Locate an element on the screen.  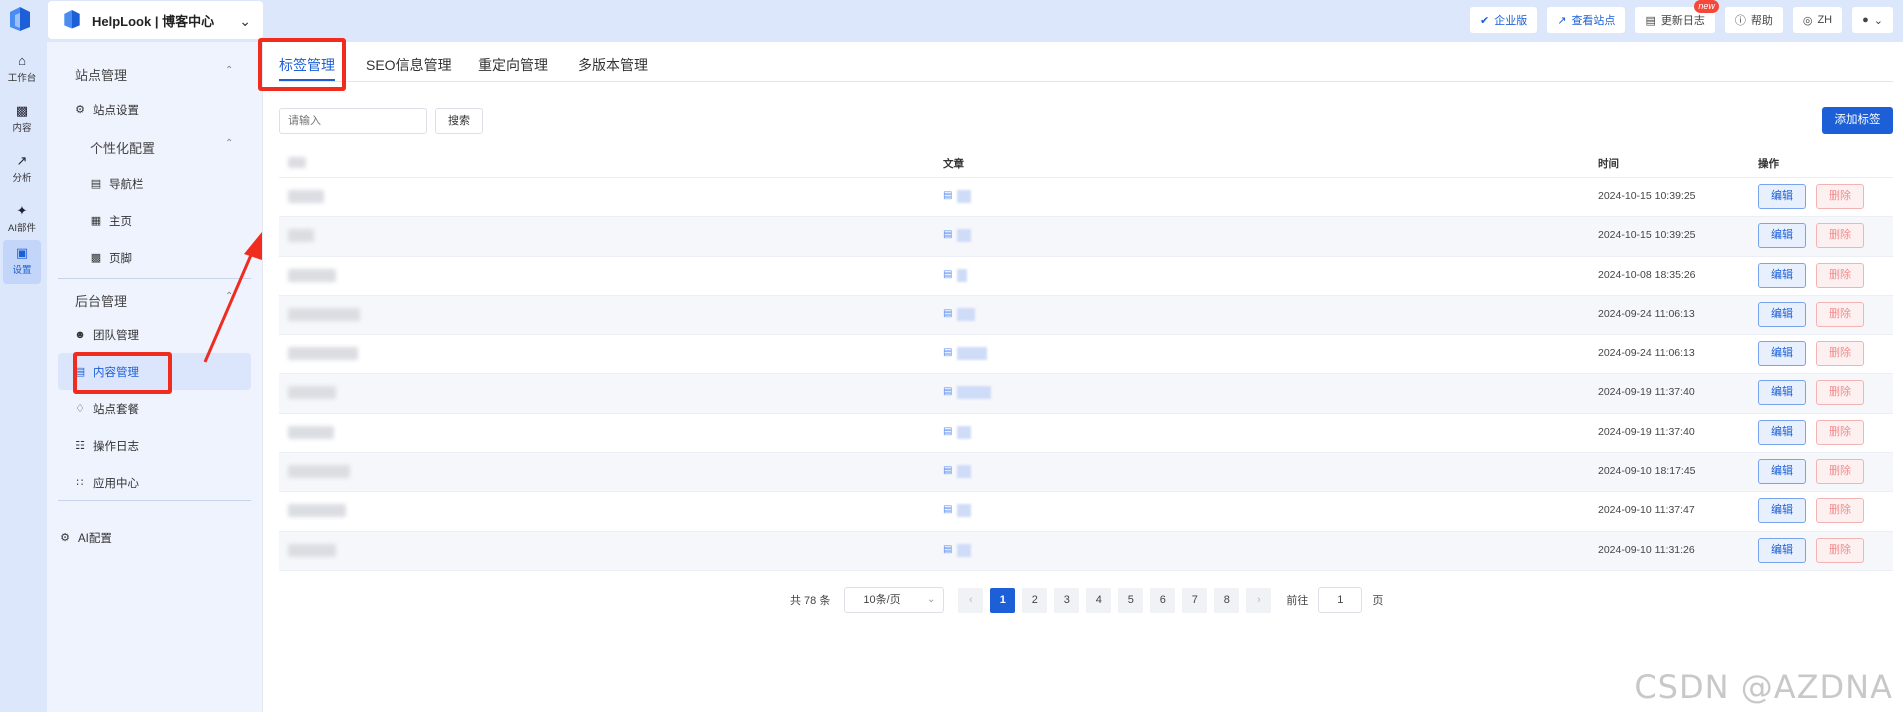
site-switcher: HelpLook | 博客中心 ⌄ is located at coordinates (155, 20).